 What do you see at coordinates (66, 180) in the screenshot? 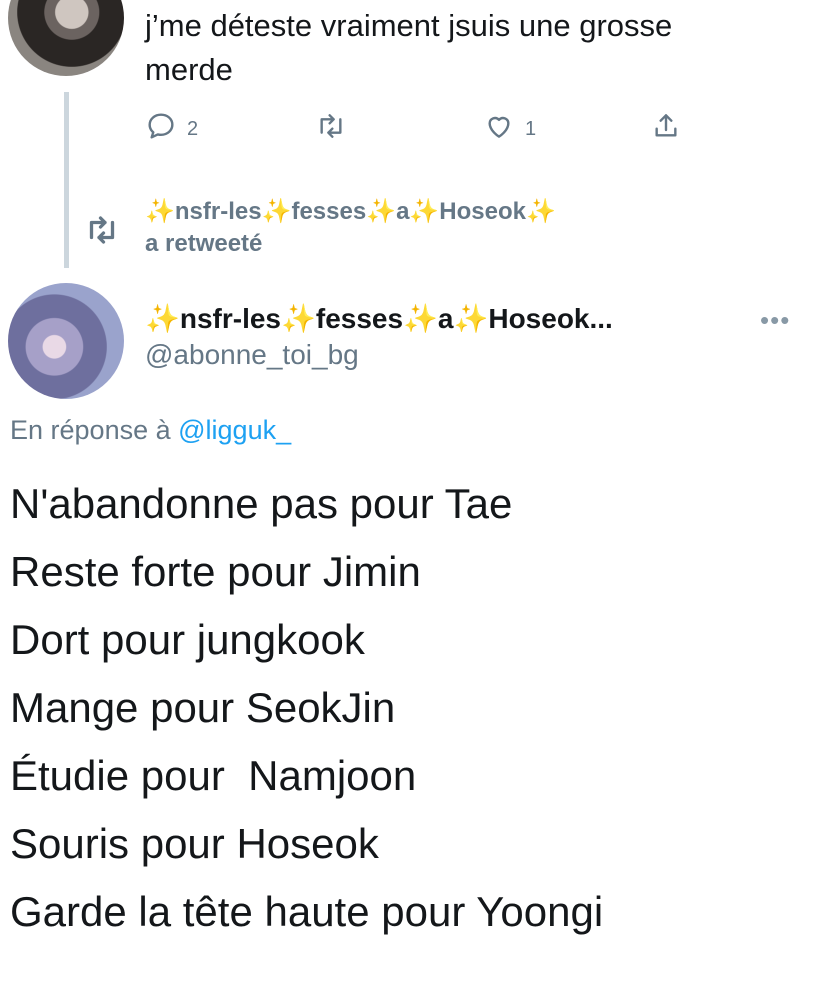
I see `thread-line` at bounding box center [66, 180].